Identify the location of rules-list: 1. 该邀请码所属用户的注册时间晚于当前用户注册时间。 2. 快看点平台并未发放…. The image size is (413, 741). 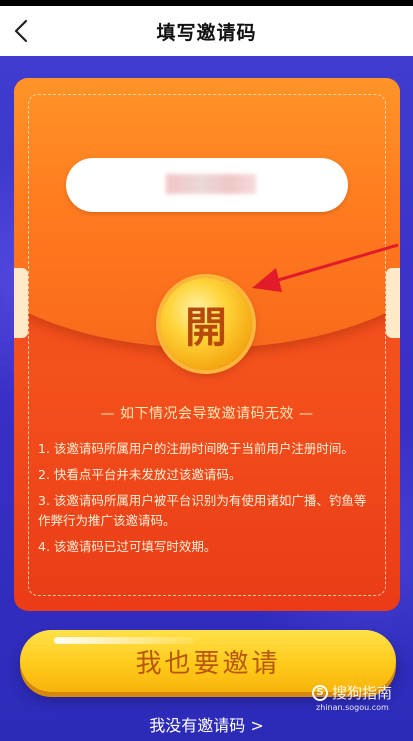
(206, 501).